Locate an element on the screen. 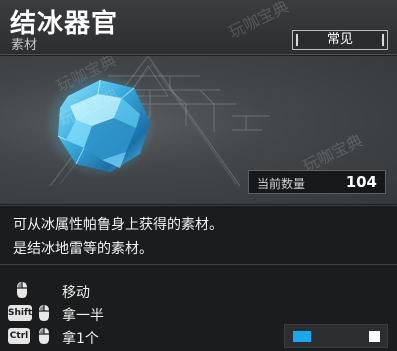 This screenshot has width=397, height=351. control-take-half: Shift 拿一半 is located at coordinates (130, 314).